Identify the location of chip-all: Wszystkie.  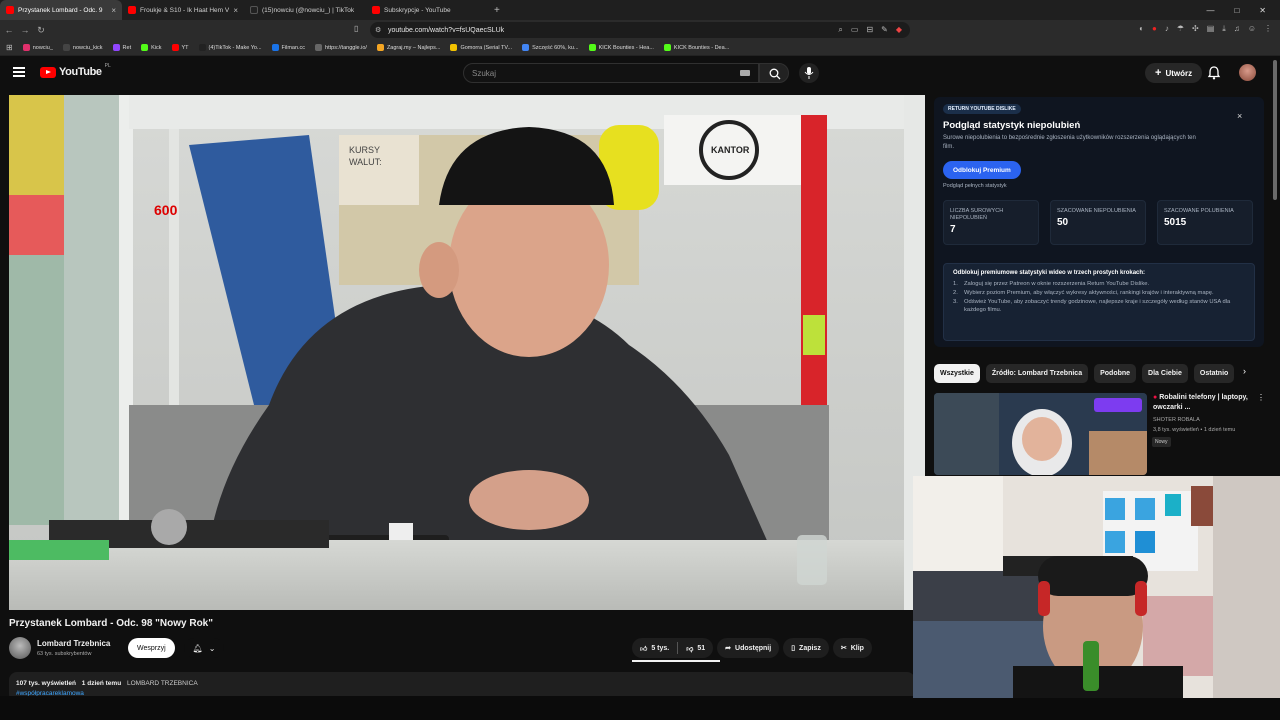
(957, 373).